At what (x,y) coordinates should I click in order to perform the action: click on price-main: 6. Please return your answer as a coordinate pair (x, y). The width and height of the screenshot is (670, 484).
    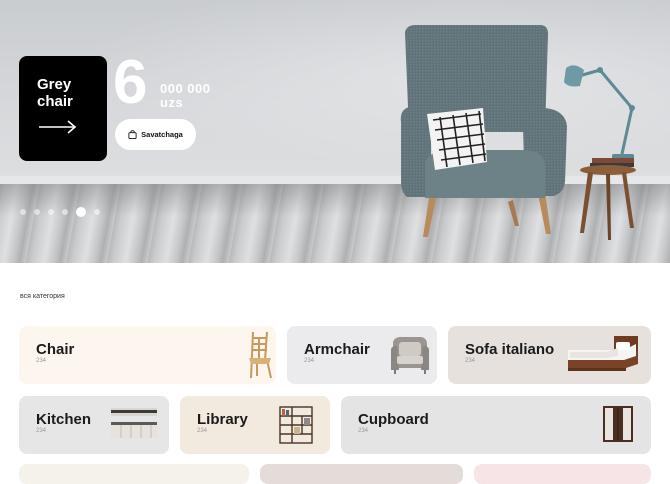
    Looking at the image, I should click on (130, 82).